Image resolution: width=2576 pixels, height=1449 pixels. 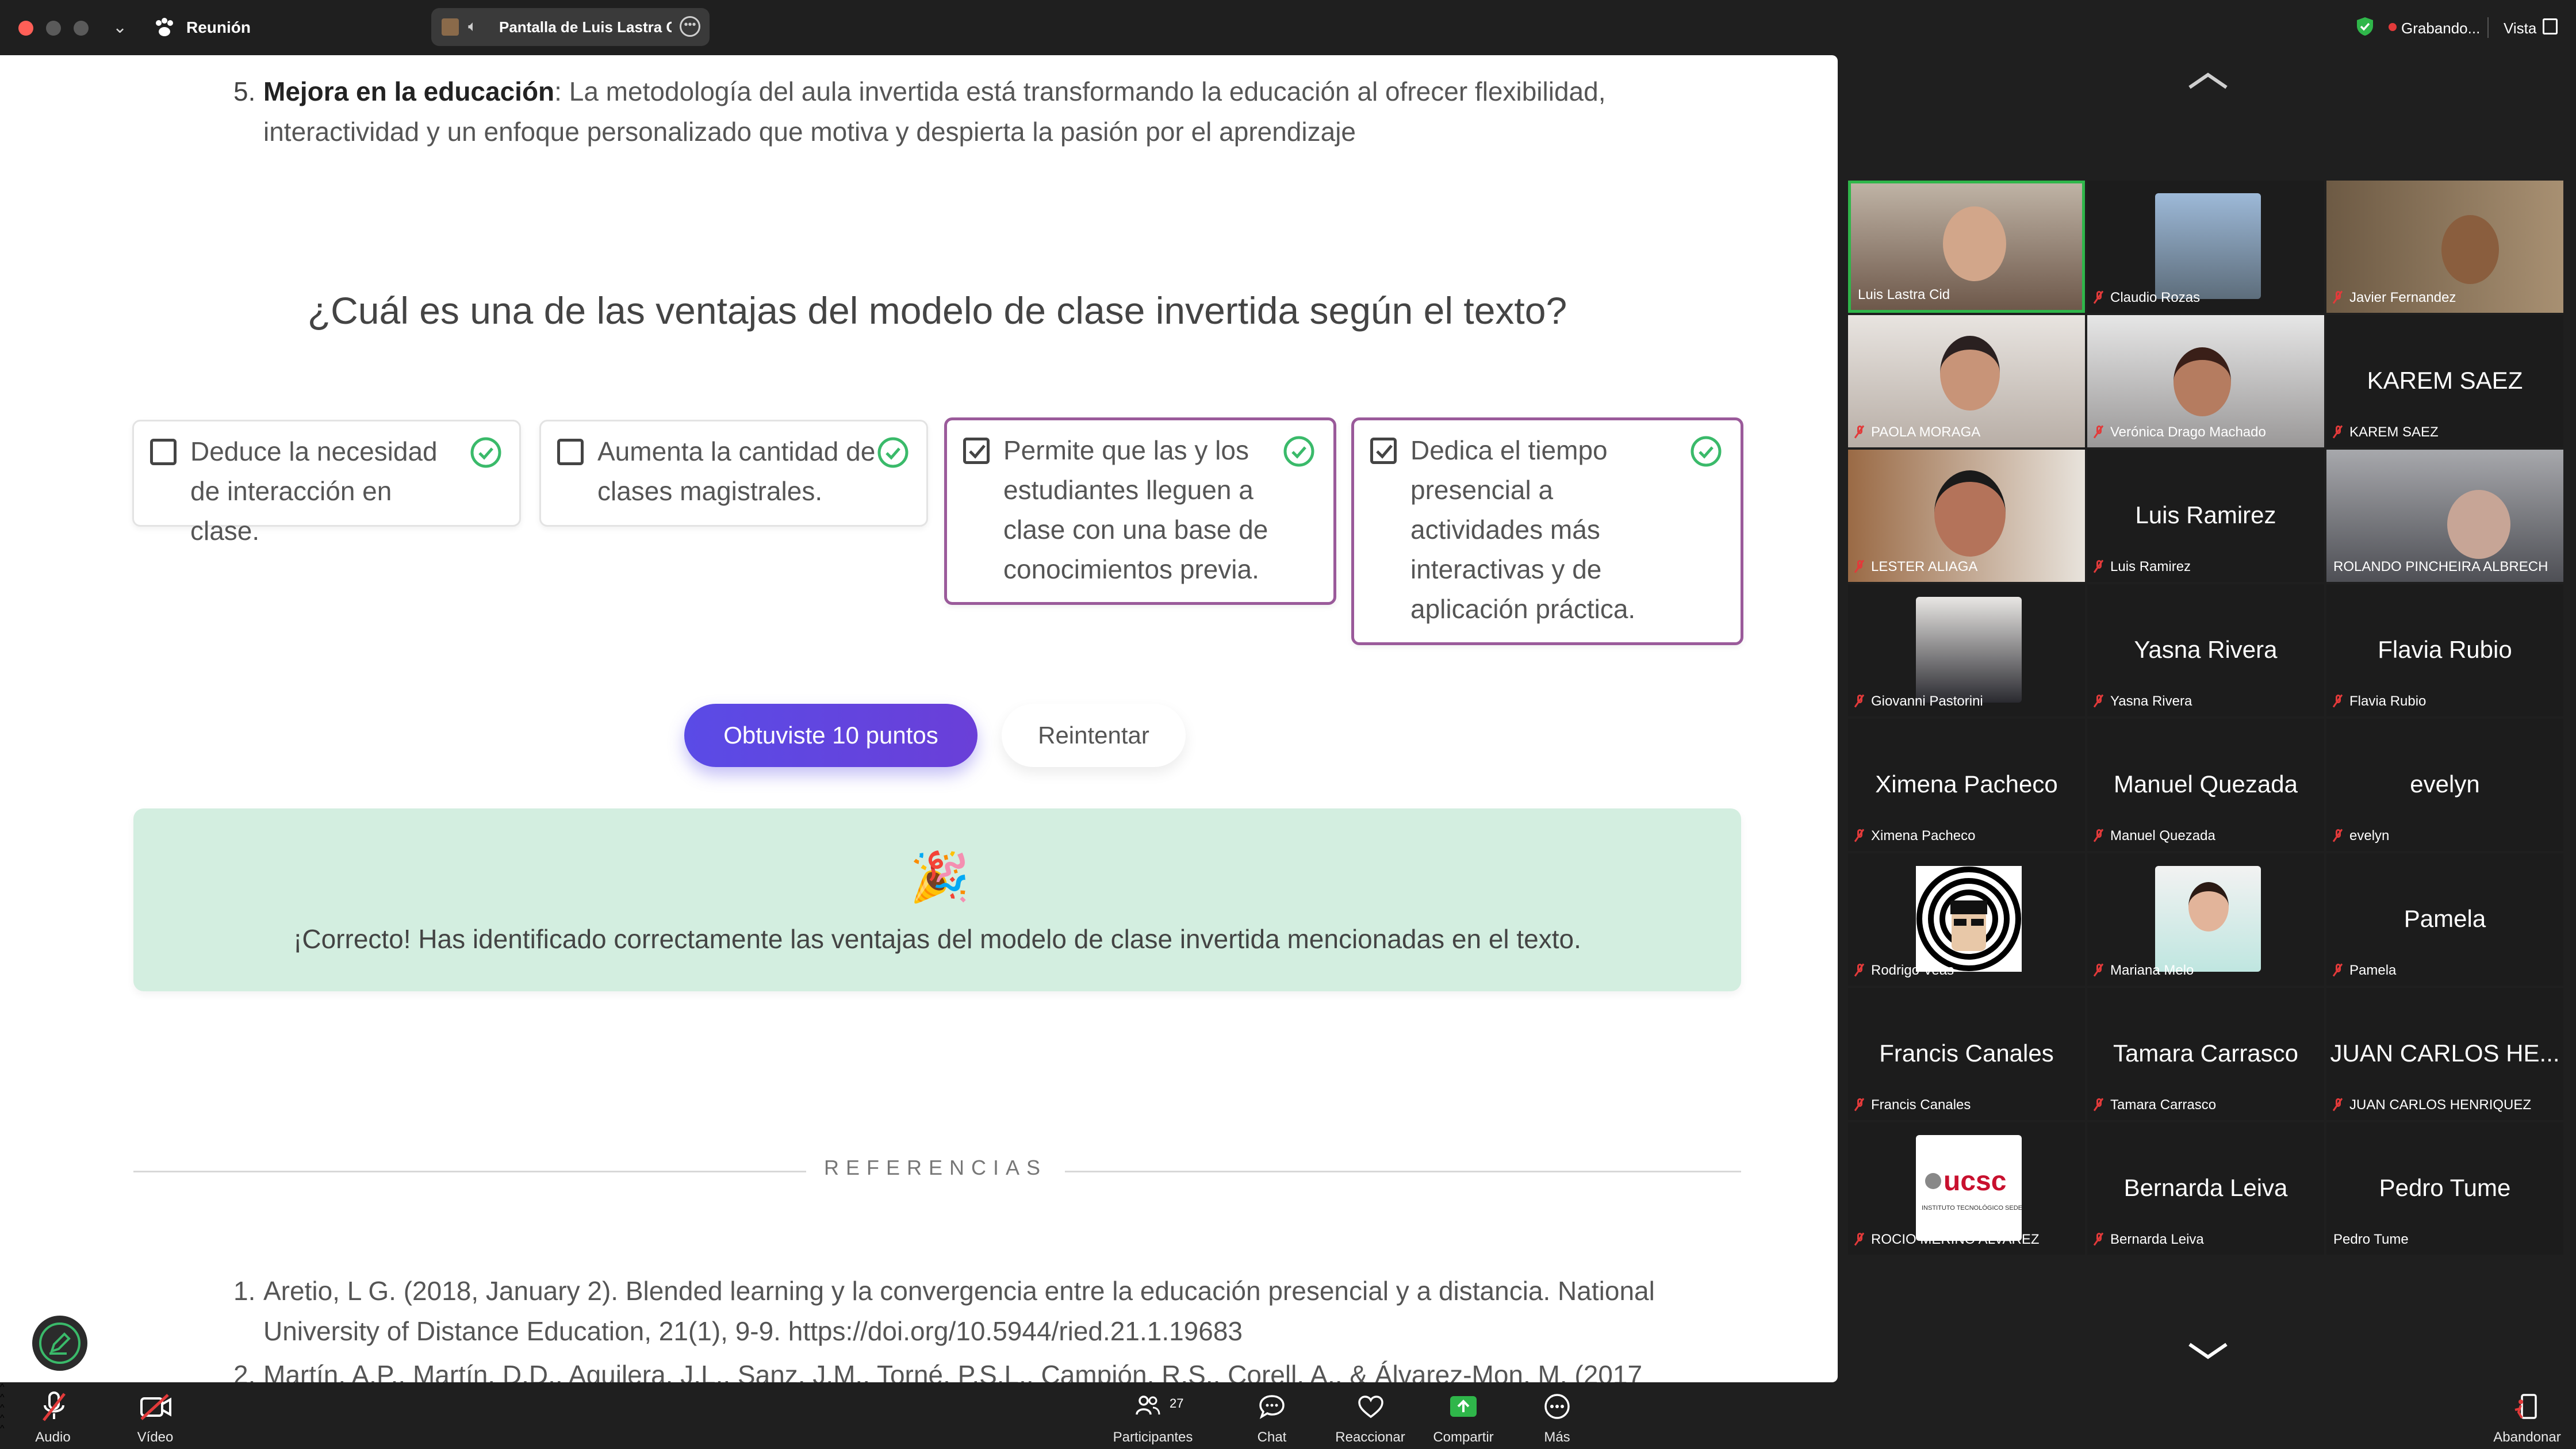 I want to click on more-options-icon: •••, so click(x=690, y=26).